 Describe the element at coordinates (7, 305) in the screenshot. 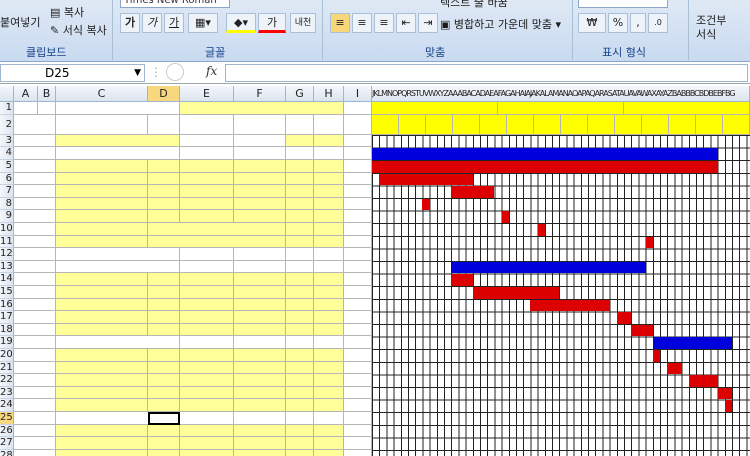

I see `row-header: 16` at that location.